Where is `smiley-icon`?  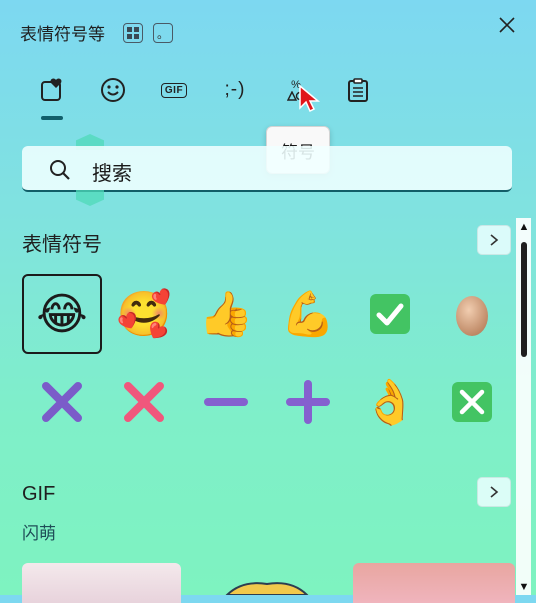
smiley-icon is located at coordinates (113, 90).